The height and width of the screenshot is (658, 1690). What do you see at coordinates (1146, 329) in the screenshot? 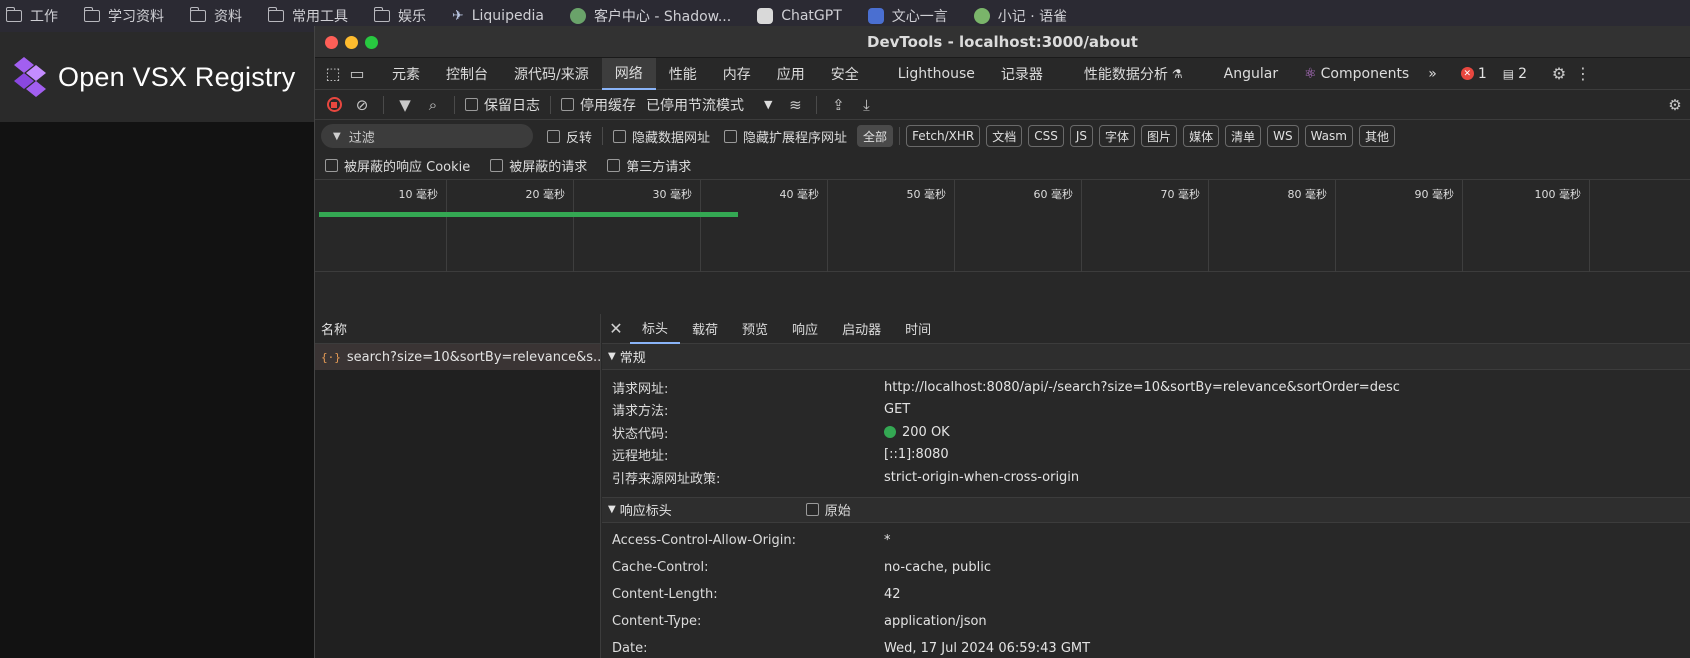
I see `detail-tabs: ✕ 标头 载荷 预览 响应 启动器 时间` at bounding box center [1146, 329].